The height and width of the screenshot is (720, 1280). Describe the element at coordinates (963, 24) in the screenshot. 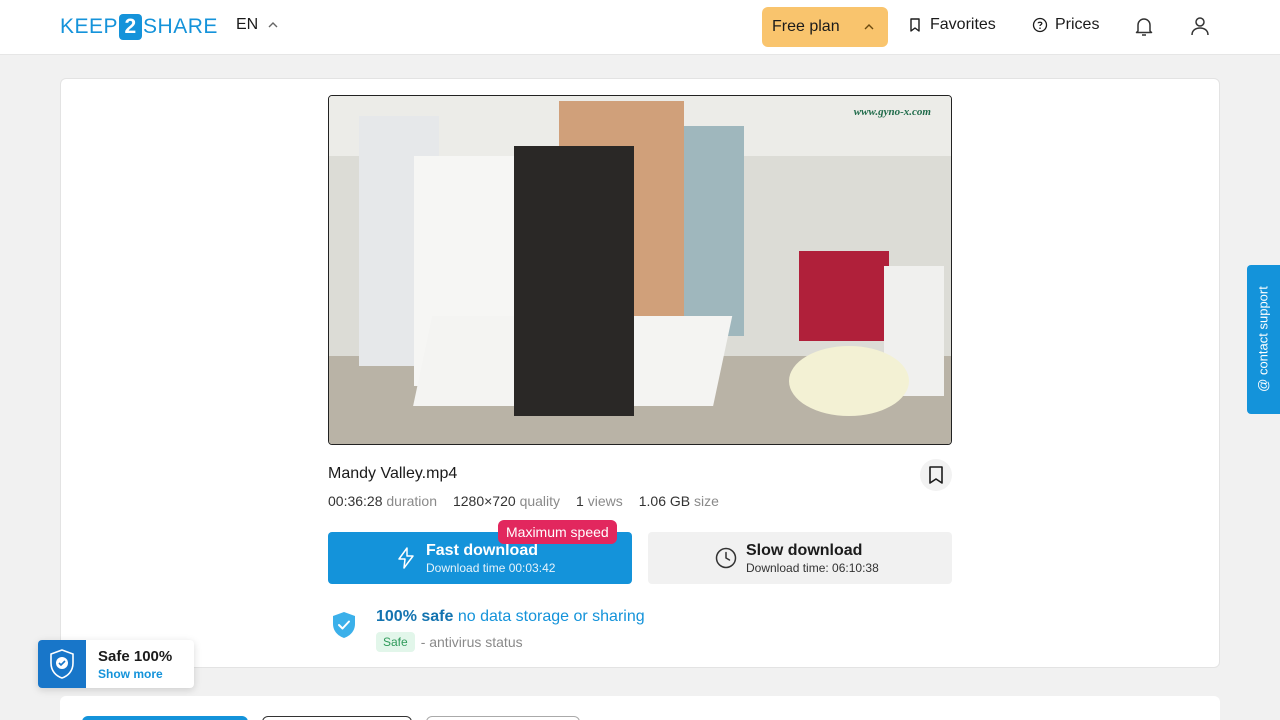

I see `favorites-label: Favorites` at that location.